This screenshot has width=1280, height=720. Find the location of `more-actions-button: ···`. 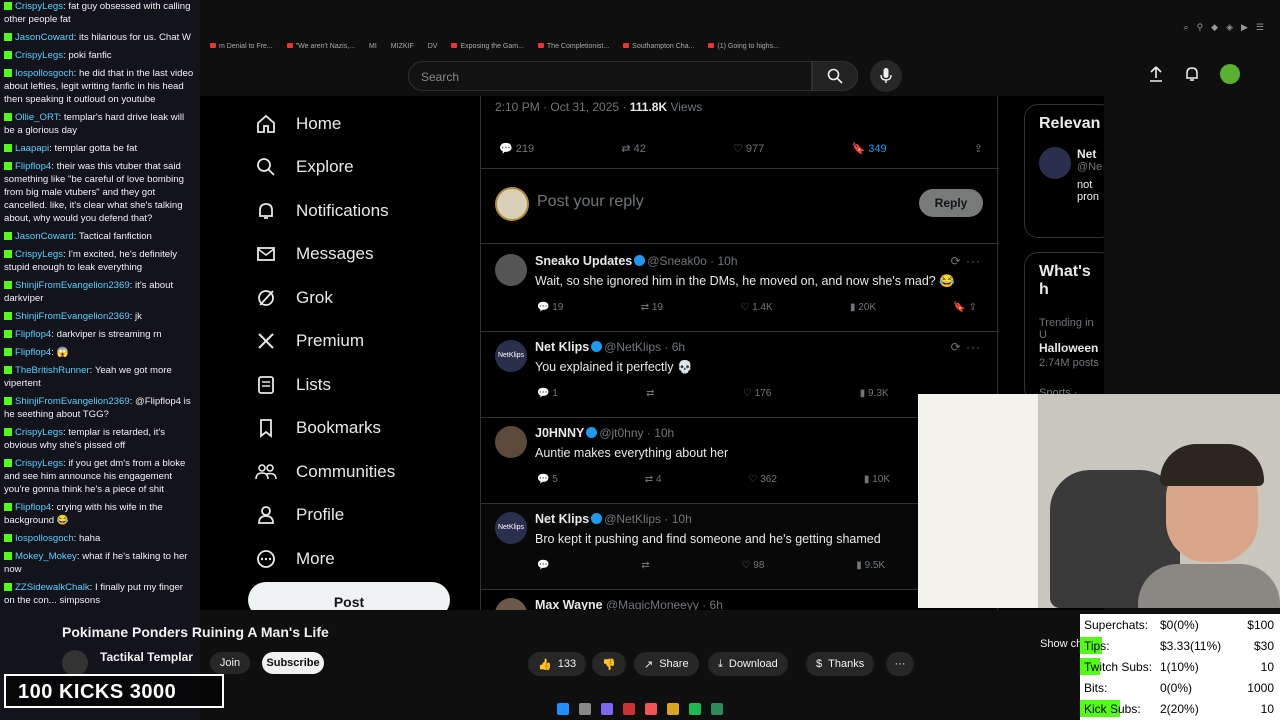

more-actions-button: ··· is located at coordinates (900, 664).